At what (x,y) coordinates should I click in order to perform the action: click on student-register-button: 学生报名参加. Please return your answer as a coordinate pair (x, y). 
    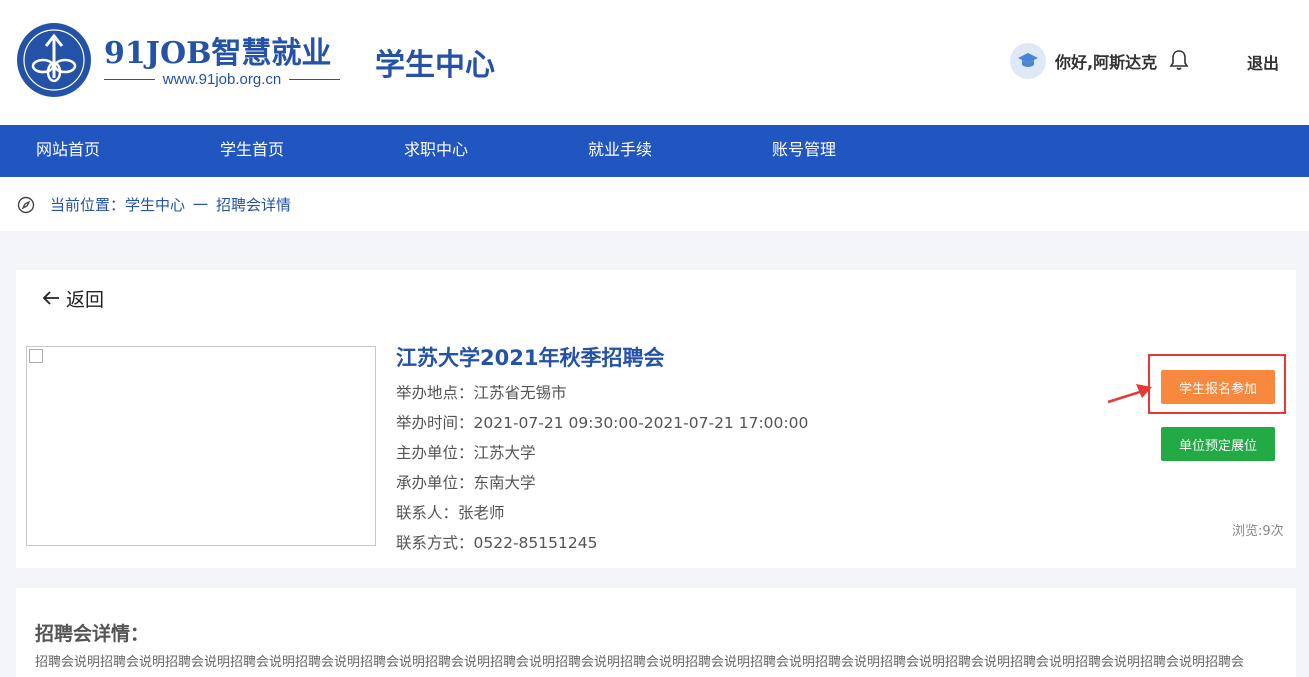
    Looking at the image, I should click on (1218, 387).